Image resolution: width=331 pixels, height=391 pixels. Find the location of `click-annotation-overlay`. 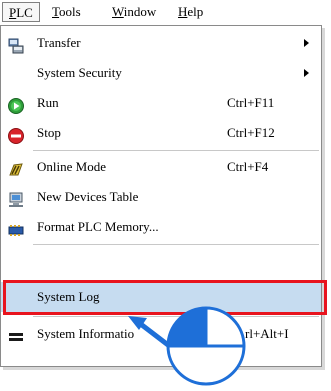

click-annotation-overlay is located at coordinates (187, 346).